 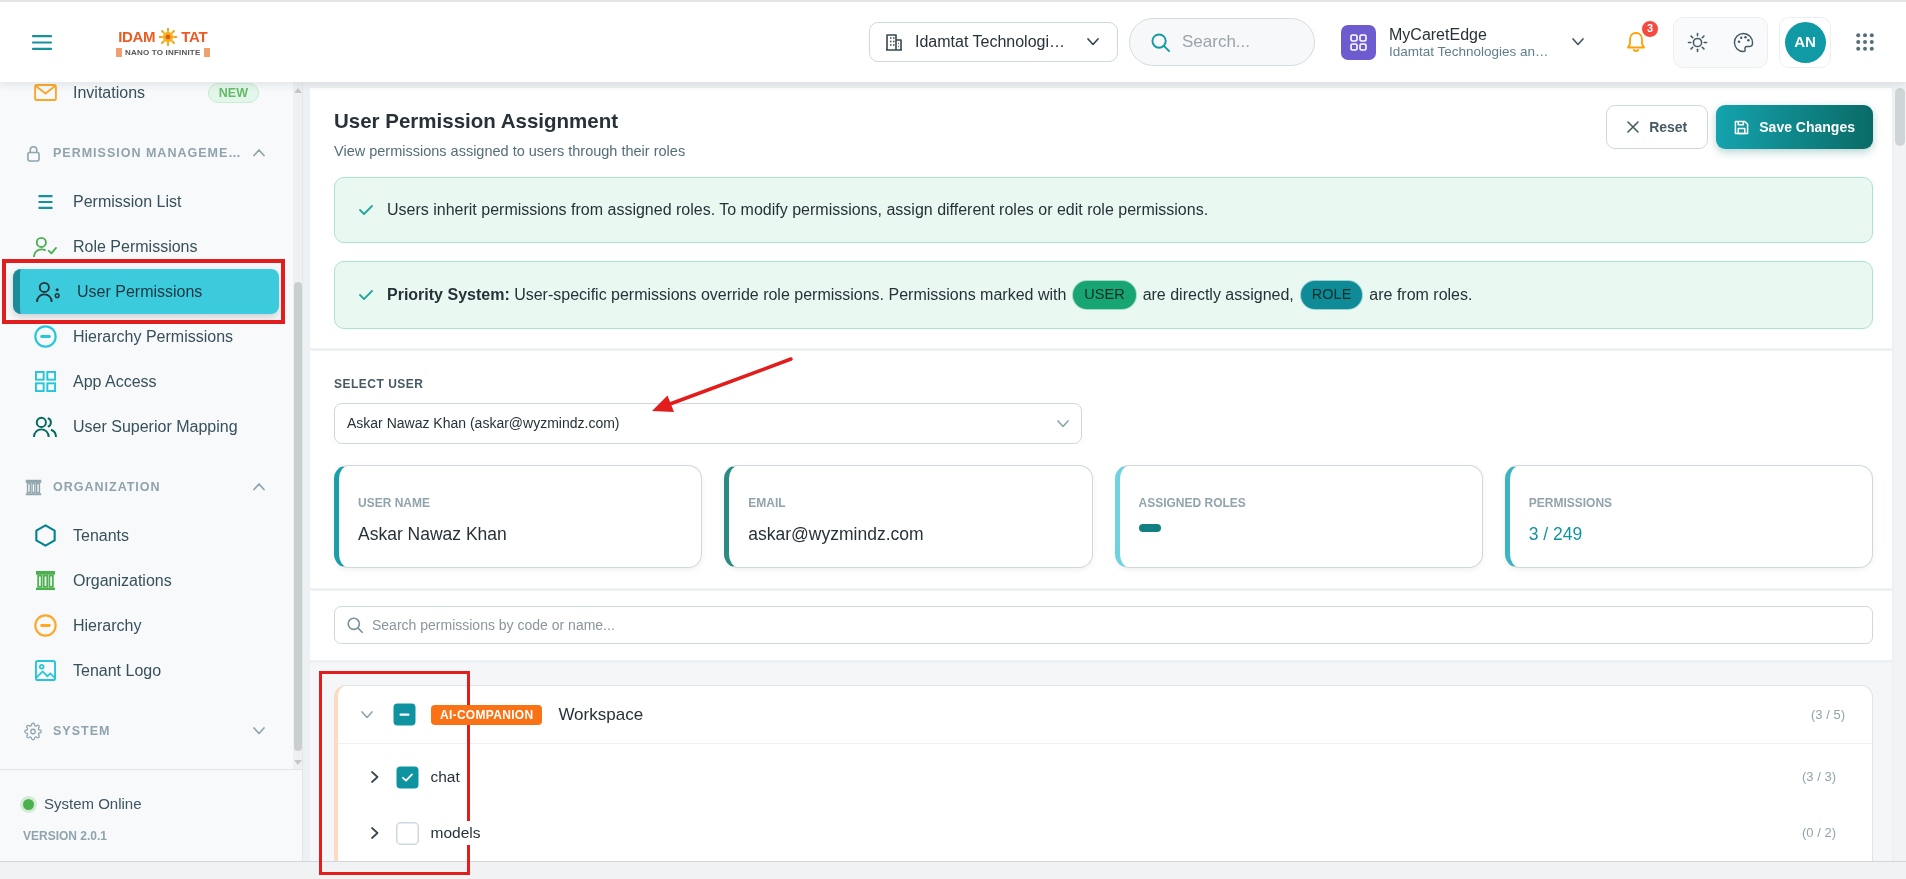 I want to click on sidebar-item: App Access, so click(x=146, y=381).